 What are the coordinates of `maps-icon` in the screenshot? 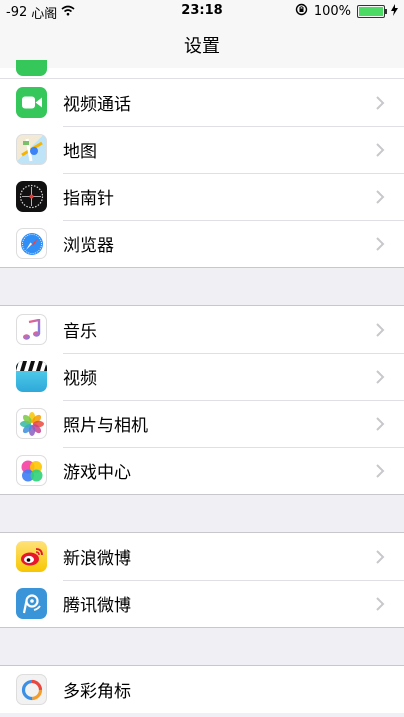 It's located at (31, 149).